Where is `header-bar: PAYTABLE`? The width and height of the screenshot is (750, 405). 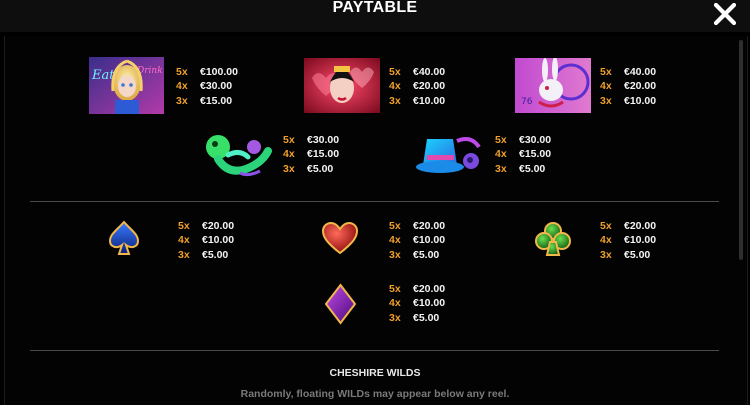
header-bar: PAYTABLE is located at coordinates (375, 16).